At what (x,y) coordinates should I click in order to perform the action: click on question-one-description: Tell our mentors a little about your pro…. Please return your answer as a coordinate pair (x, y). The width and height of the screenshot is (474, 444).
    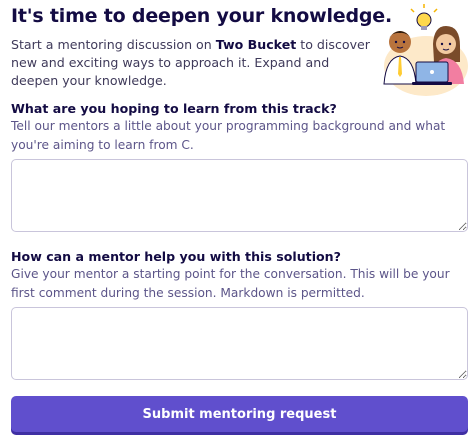
    Looking at the image, I should click on (228, 135).